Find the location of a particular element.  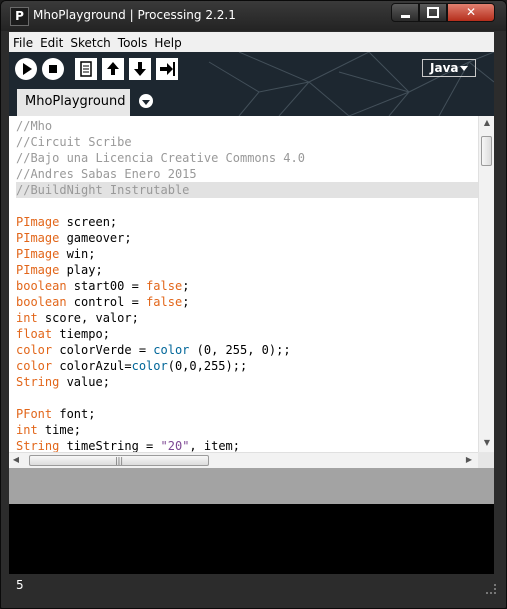

open-button is located at coordinates (113, 69).